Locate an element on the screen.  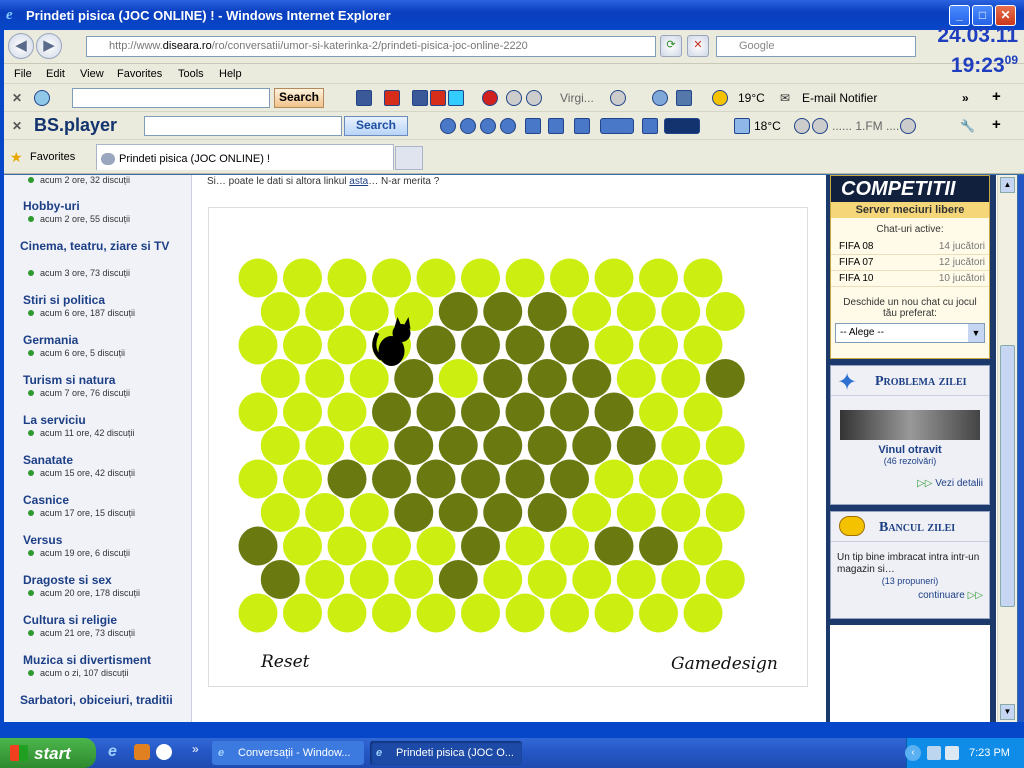
new-tab-button is located at coordinates (409, 158).